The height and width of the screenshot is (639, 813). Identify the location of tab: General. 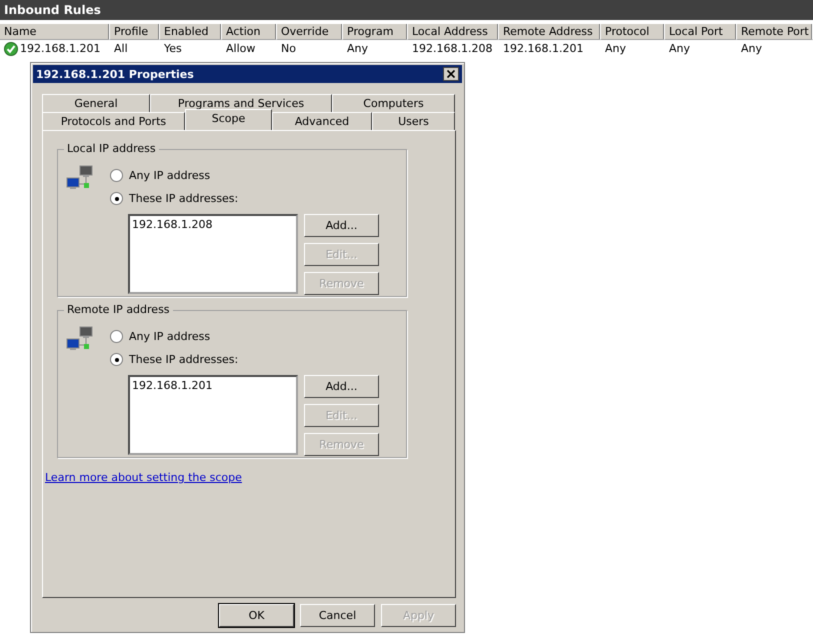
(96, 103).